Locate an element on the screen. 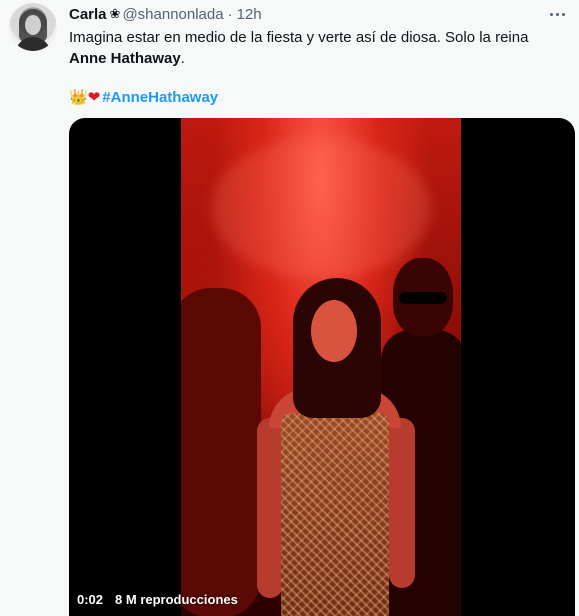 This screenshot has width=579, height=616. author-handle: @shannonlada is located at coordinates (172, 14).